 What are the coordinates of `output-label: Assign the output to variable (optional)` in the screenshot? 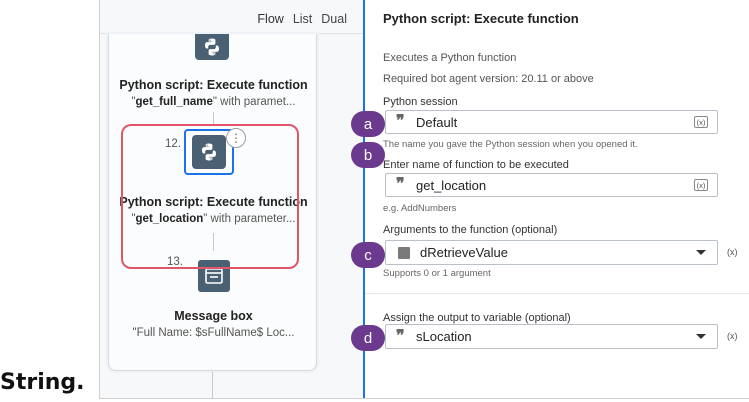 It's located at (477, 318).